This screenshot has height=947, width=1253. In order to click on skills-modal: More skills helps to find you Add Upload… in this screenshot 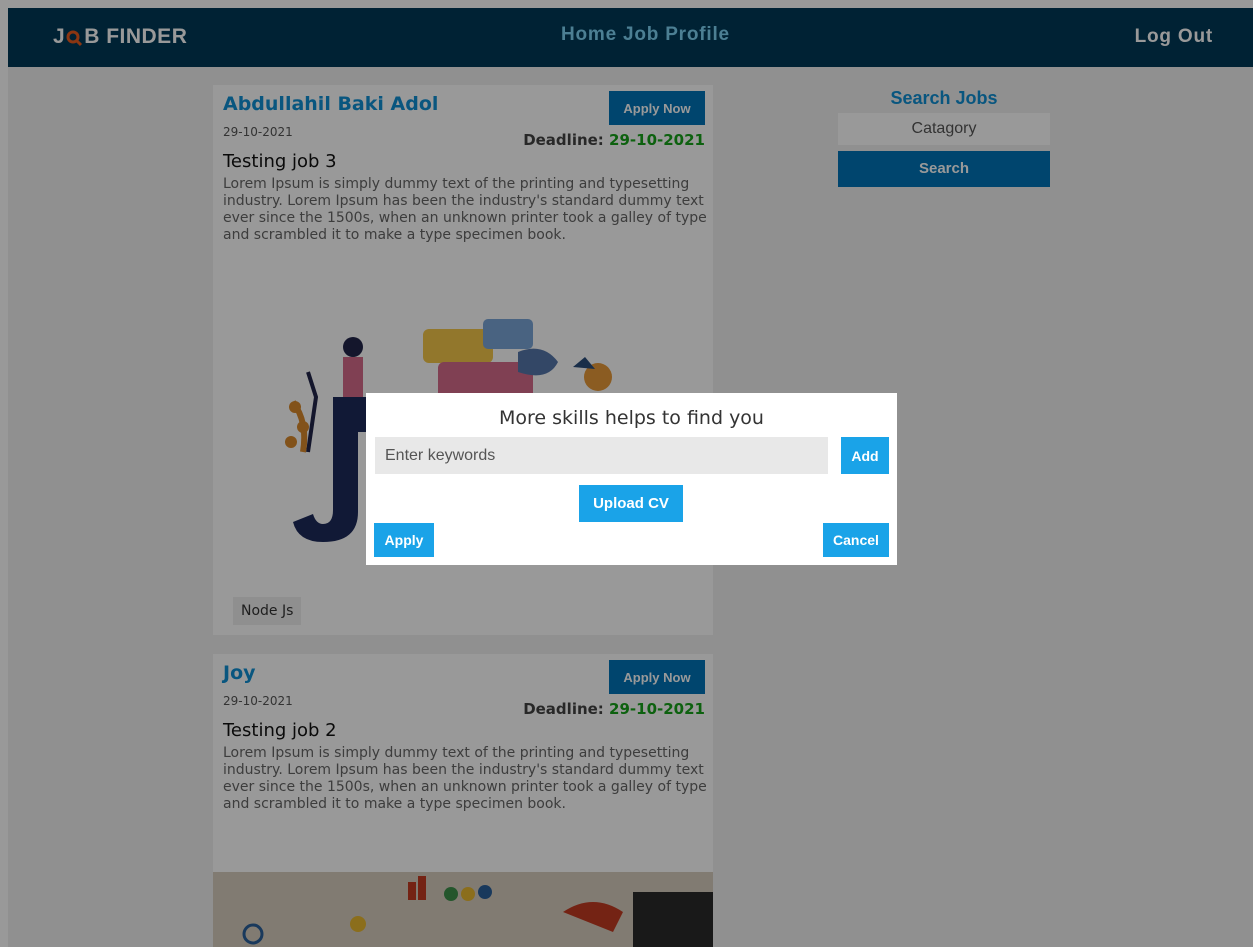, I will do `click(631, 479)`.